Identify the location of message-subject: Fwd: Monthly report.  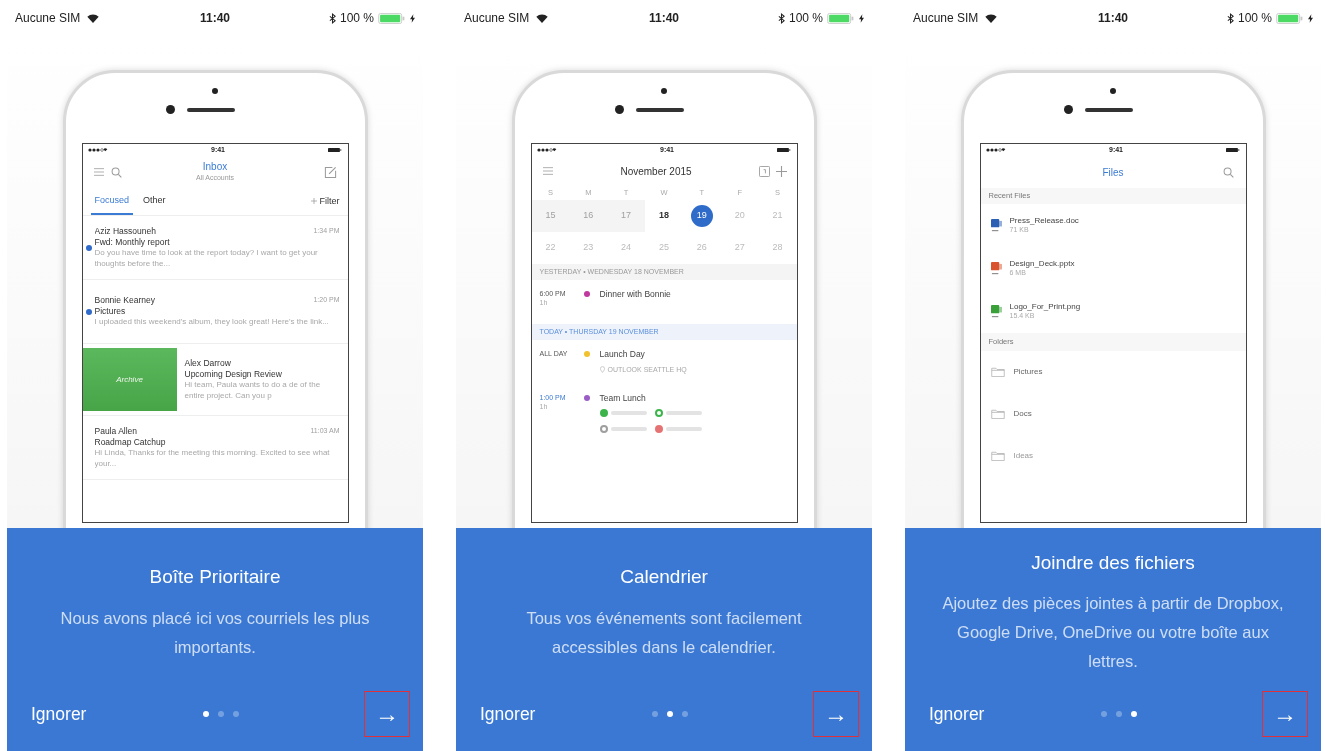
(132, 243).